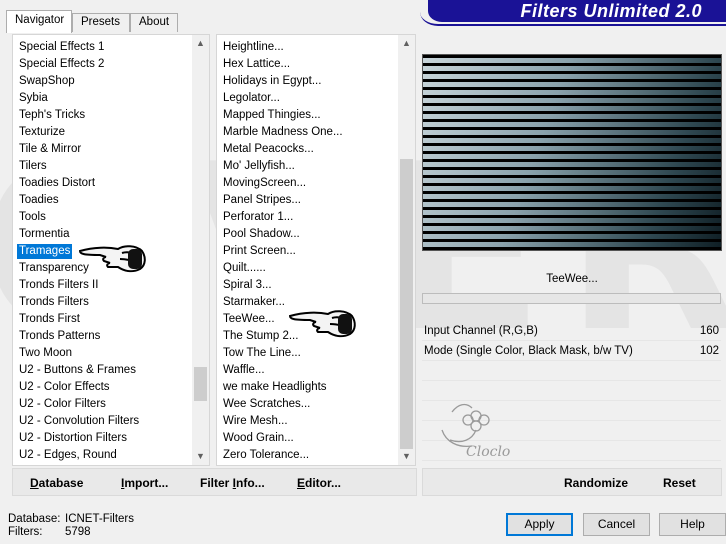 The image size is (726, 544). What do you see at coordinates (99, 519) in the screenshot?
I see `database-status-value: ICNET-Filters` at bounding box center [99, 519].